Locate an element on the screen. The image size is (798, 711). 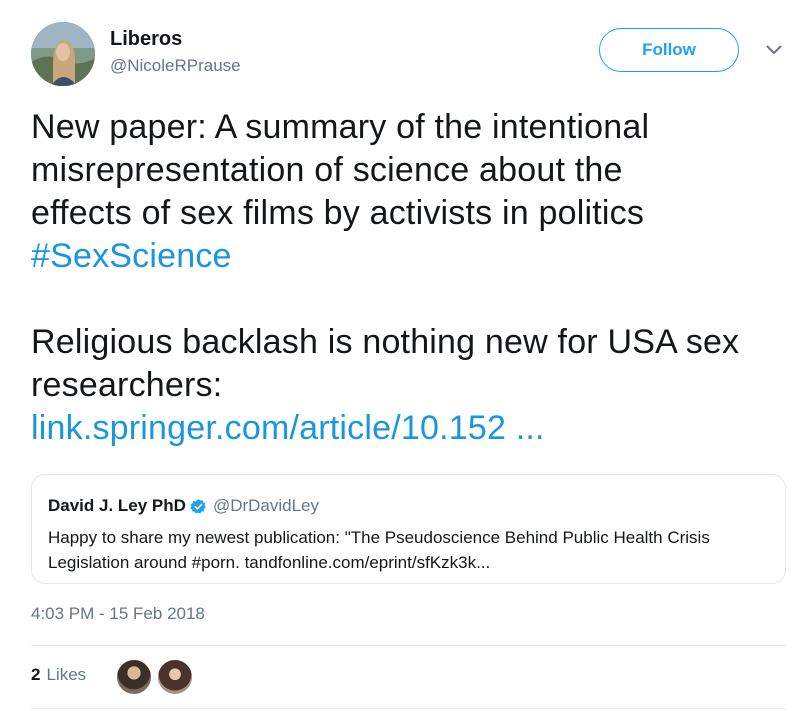
chevron-down-icon is located at coordinates (774, 49).